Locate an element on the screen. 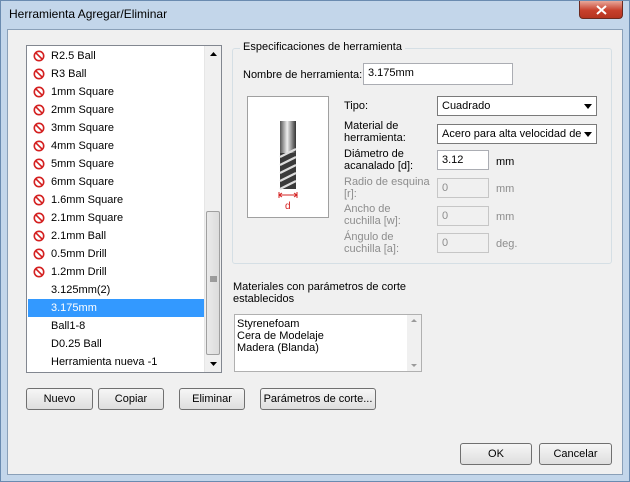  tool-list-item-label: 2.1mm Square is located at coordinates (87, 218).